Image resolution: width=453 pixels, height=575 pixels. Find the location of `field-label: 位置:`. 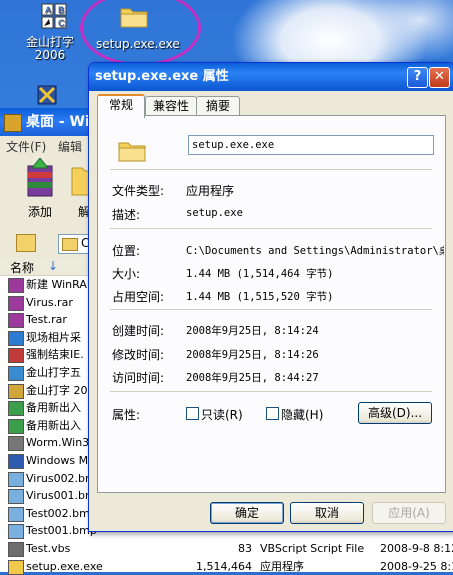

field-label: 位置: is located at coordinates (126, 251).